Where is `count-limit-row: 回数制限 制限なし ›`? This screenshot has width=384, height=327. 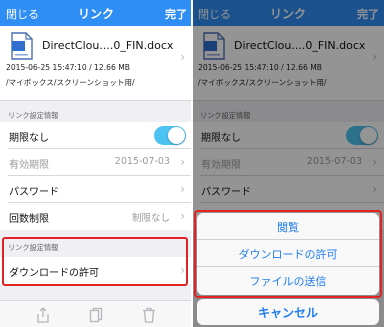 count-limit-row: 回数制限 制限なし › is located at coordinates (96, 216).